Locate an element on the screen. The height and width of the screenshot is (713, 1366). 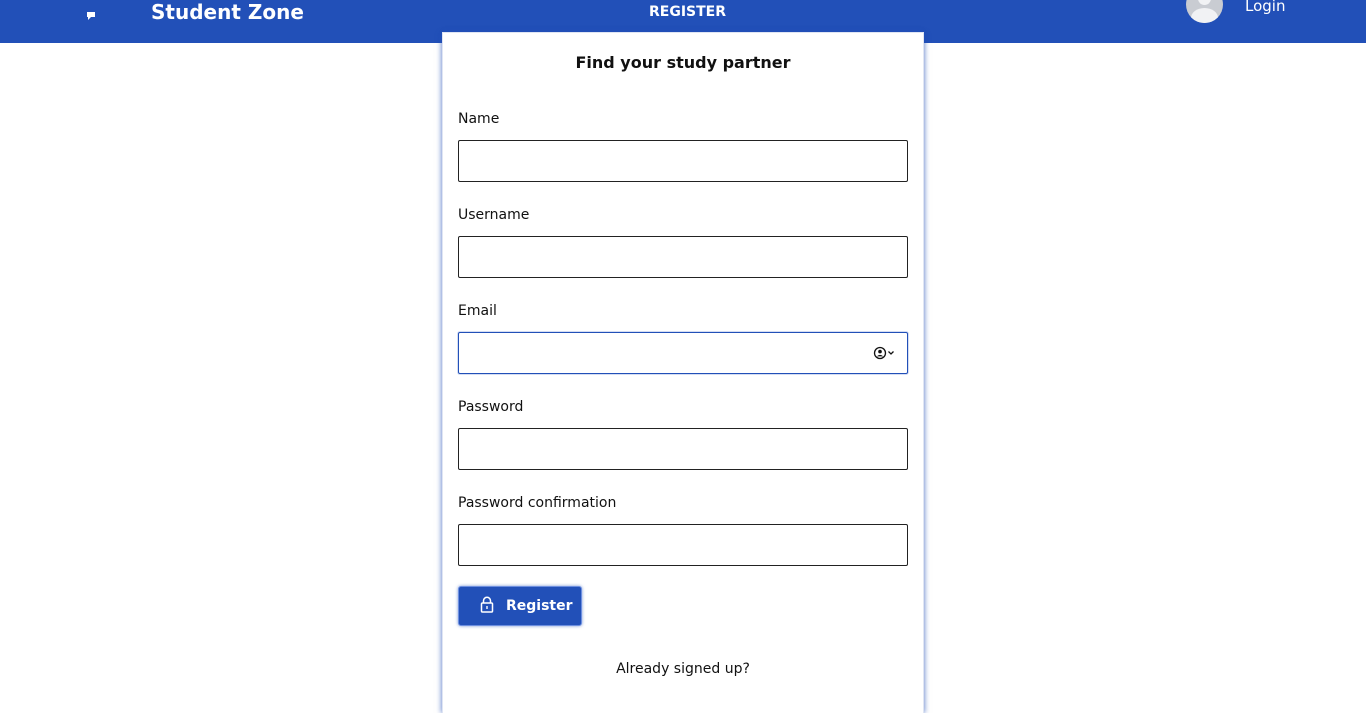
password-confirmation-label: Password confirmation is located at coordinates (537, 503).